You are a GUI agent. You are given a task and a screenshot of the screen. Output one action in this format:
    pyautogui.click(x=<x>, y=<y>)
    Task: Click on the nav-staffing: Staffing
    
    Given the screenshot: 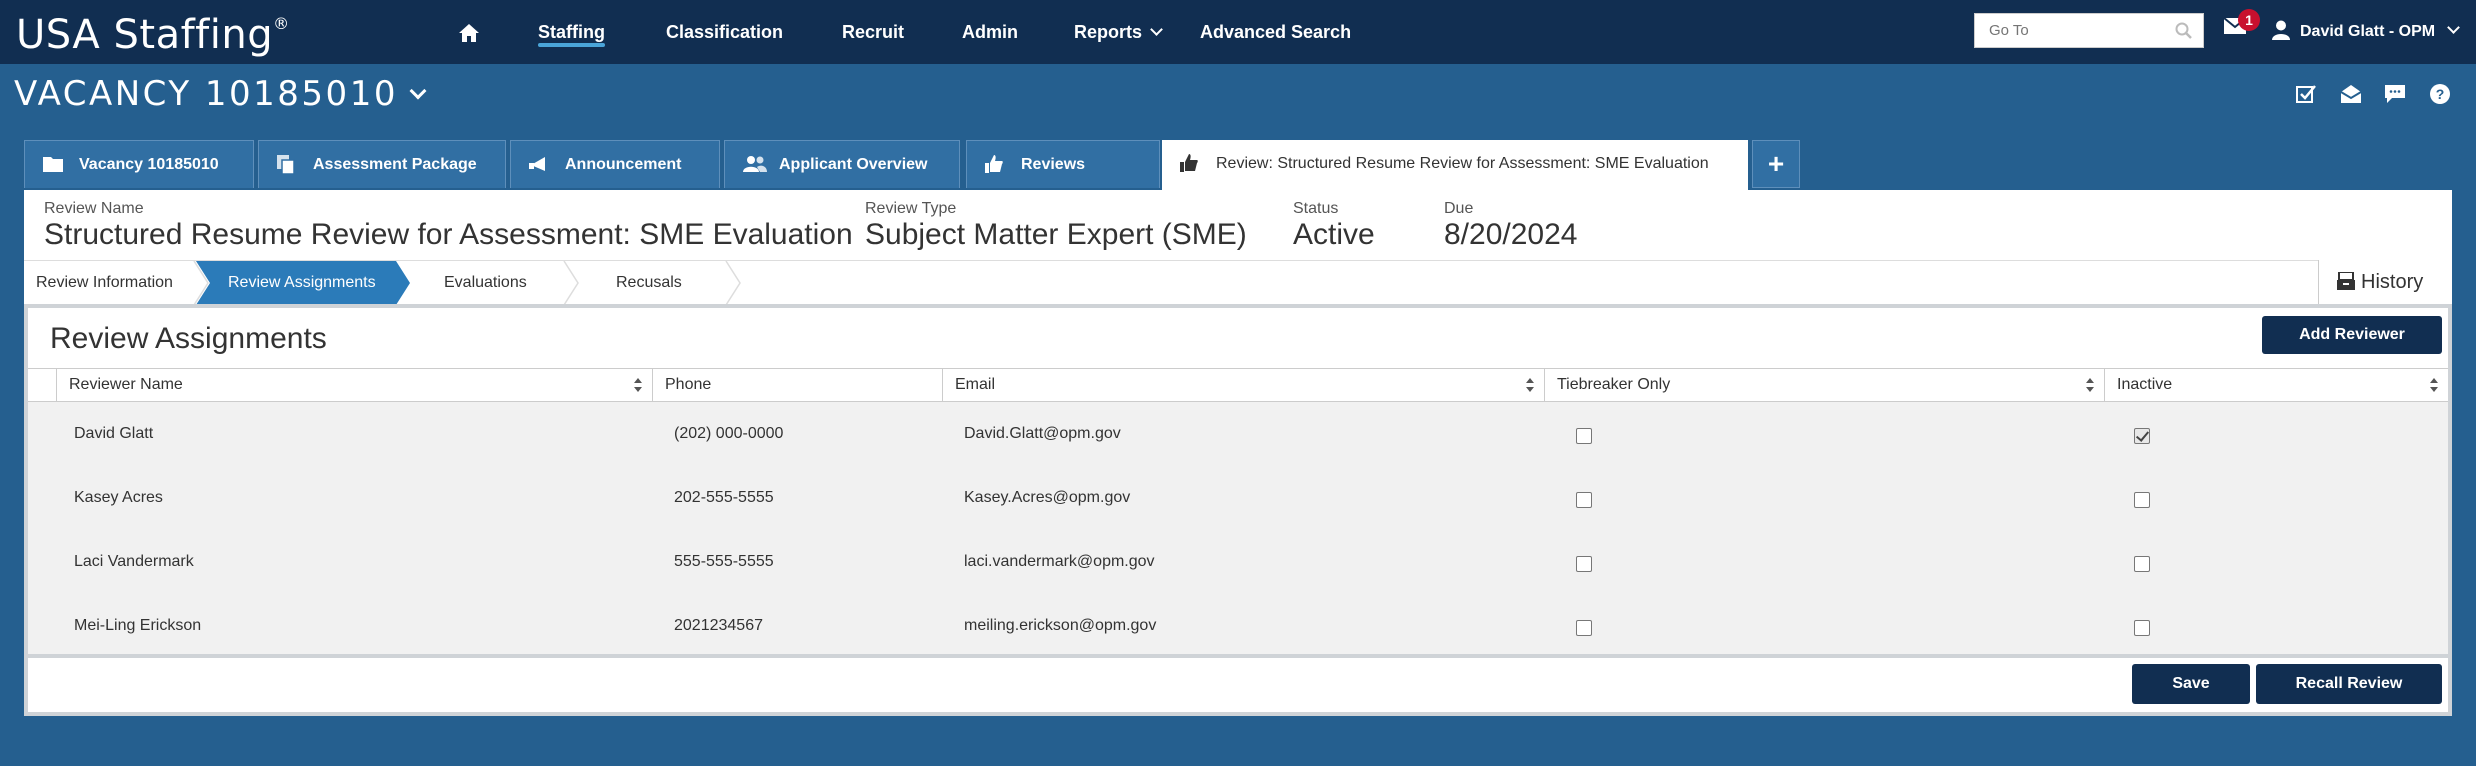 What is the action you would take?
    pyautogui.click(x=571, y=32)
    